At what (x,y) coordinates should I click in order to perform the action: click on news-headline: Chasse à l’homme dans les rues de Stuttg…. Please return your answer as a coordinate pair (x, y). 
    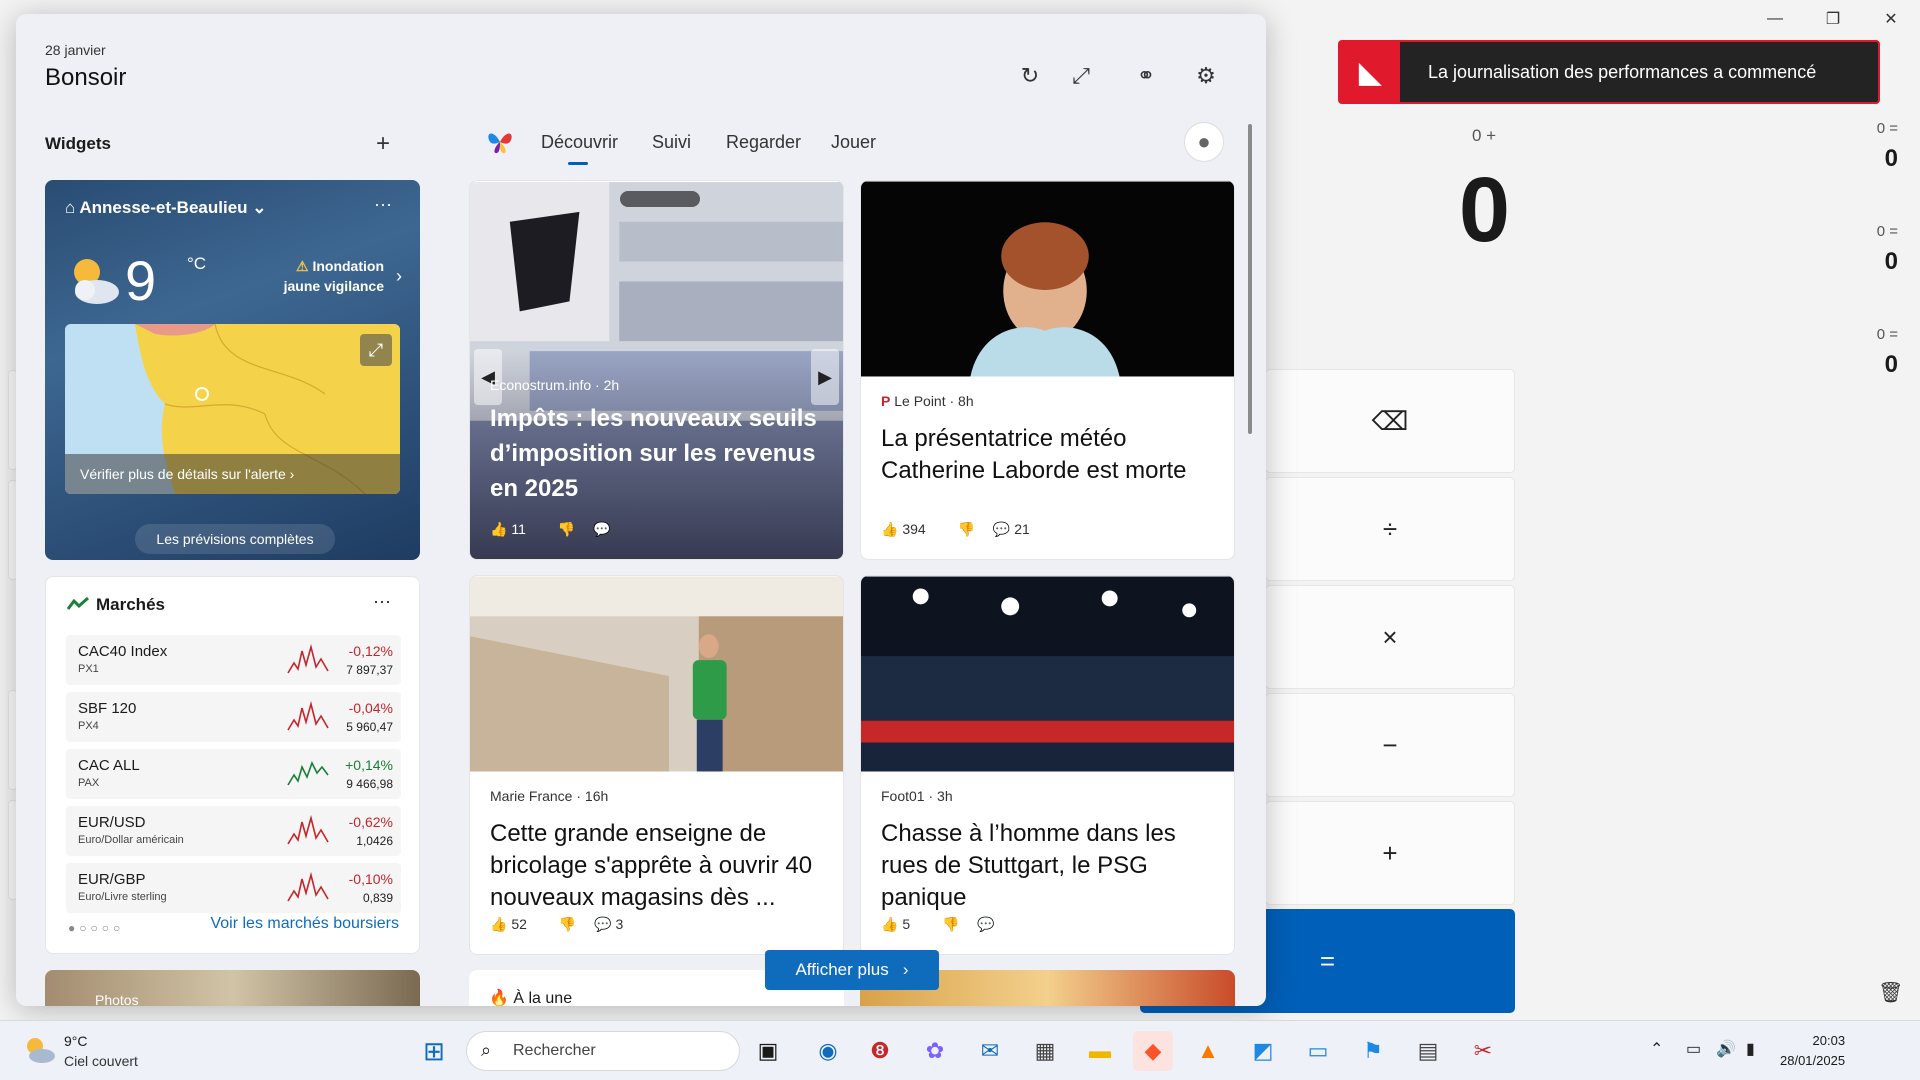
    Looking at the image, I should click on (1051, 866).